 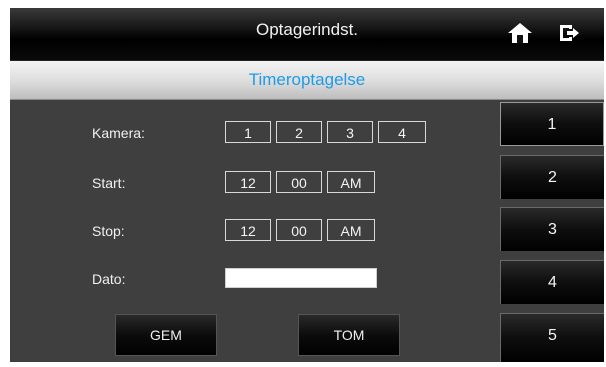 I want to click on date-field, so click(x=301, y=278).